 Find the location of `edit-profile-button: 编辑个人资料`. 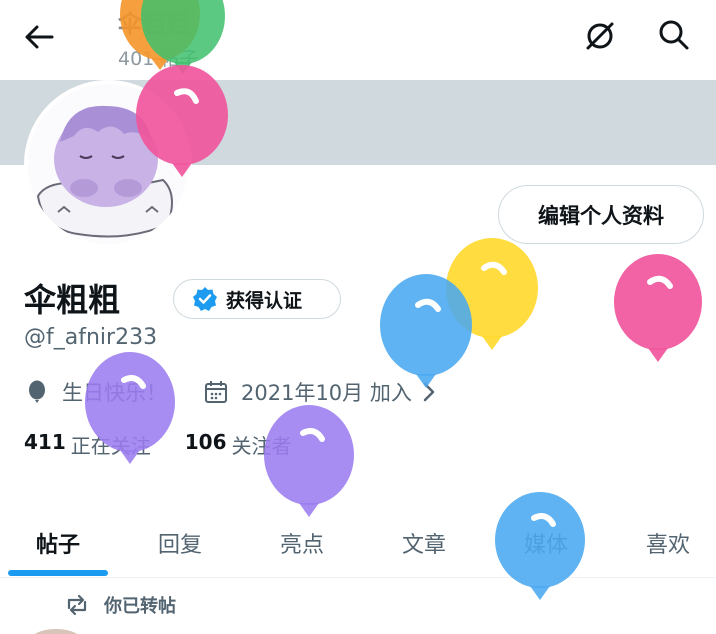

edit-profile-button: 编辑个人资料 is located at coordinates (601, 214).